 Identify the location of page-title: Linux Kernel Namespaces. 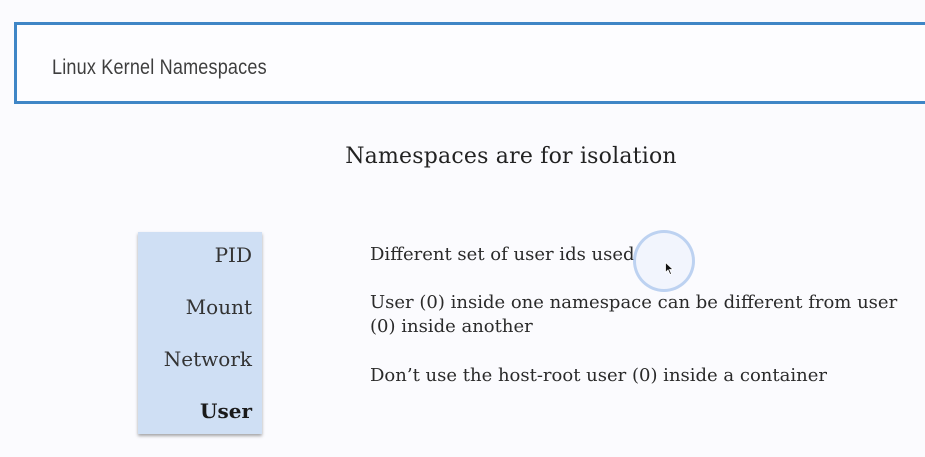
(159, 67).